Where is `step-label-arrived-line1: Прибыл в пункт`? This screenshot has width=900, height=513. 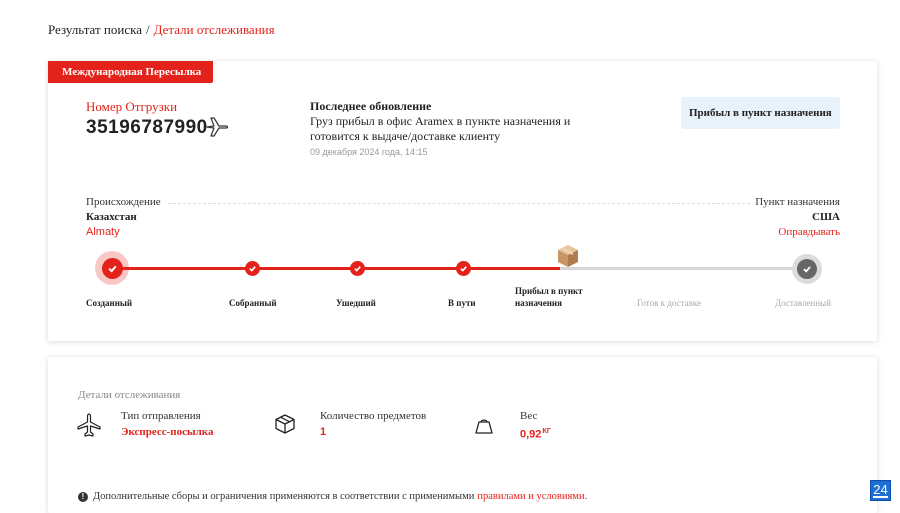 step-label-arrived-line1: Прибыл в пункт is located at coordinates (549, 291).